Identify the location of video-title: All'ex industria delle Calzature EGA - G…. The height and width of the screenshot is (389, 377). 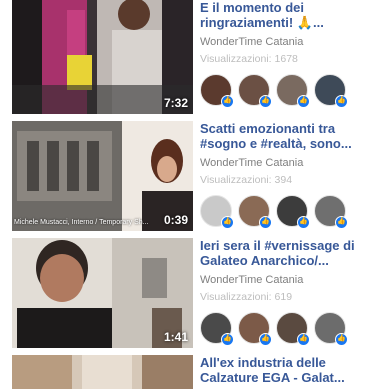
(288, 370).